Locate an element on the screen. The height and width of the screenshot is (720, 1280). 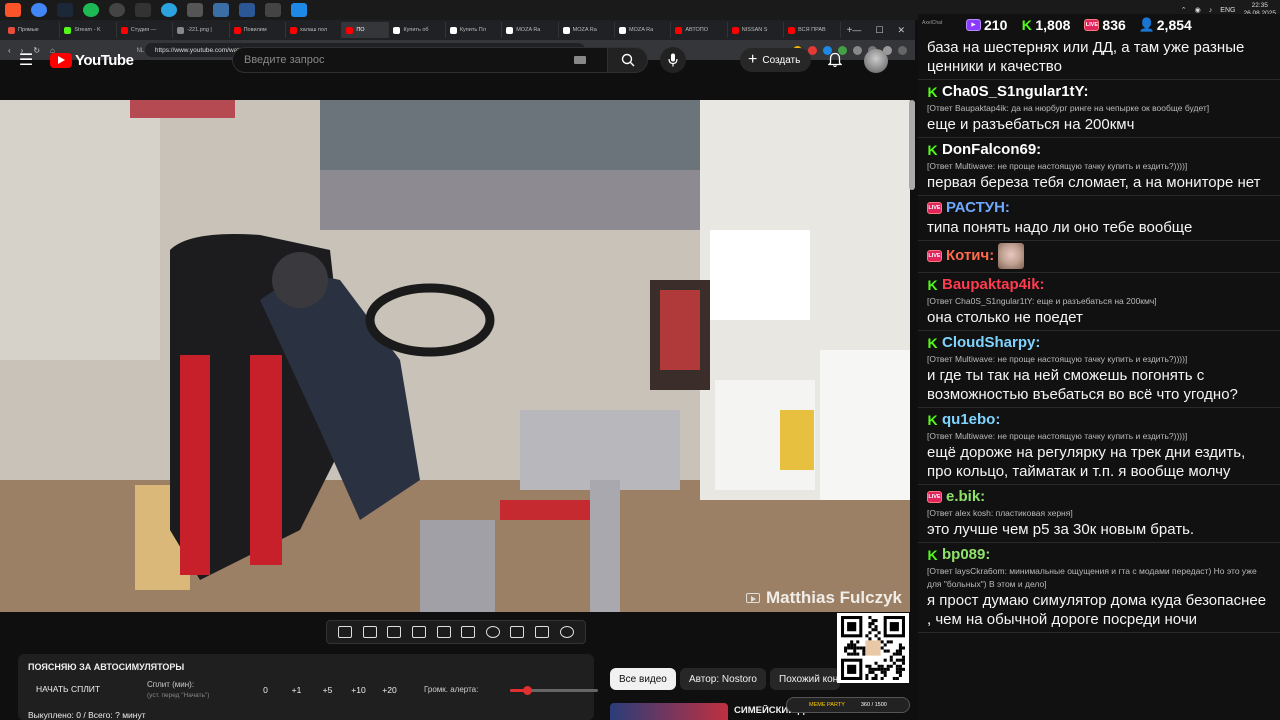
camera-icon is located at coordinates (542, 632).